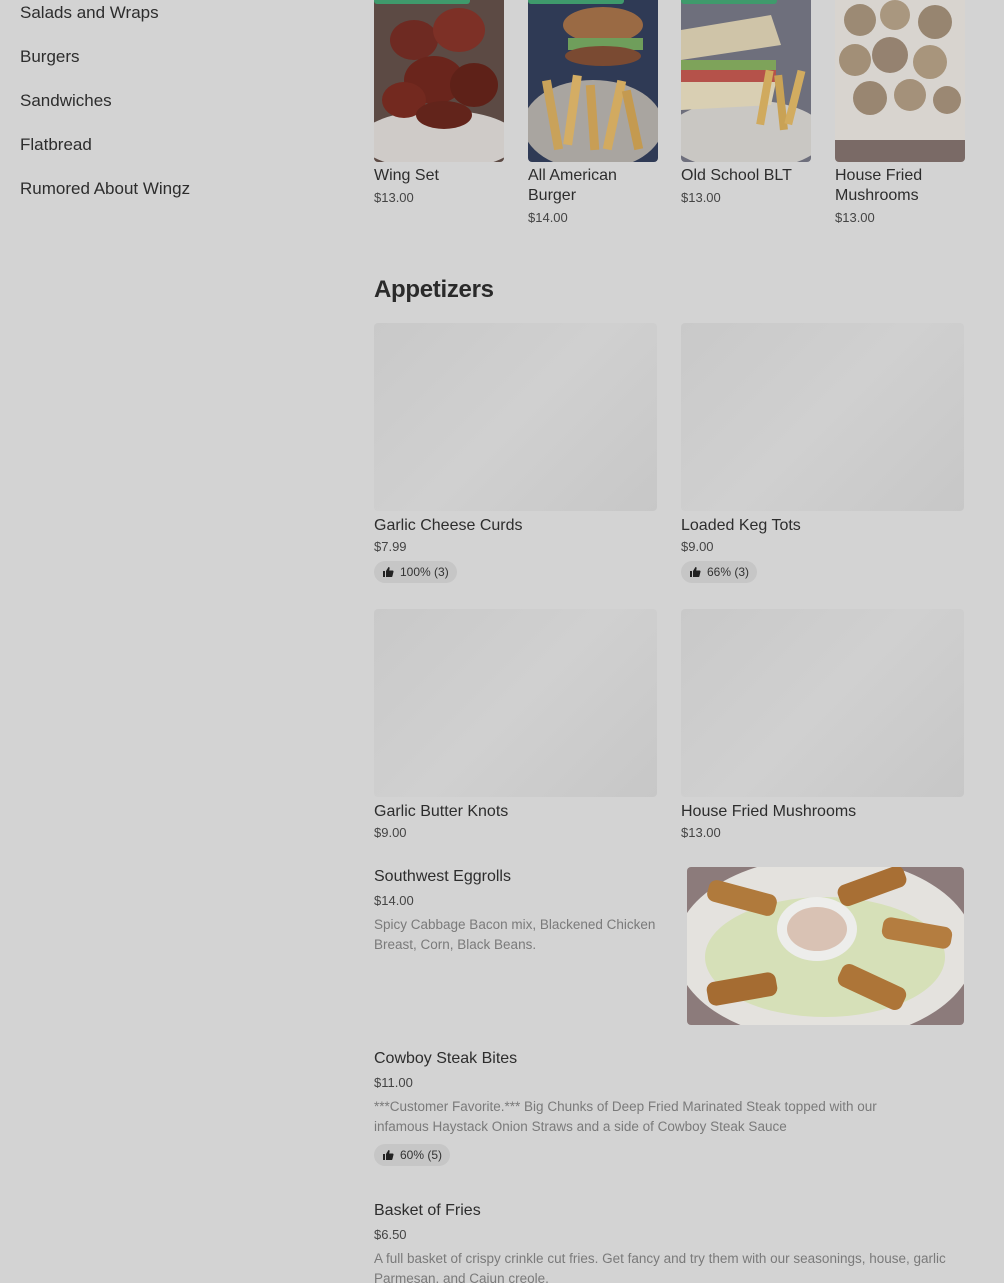 The height and width of the screenshot is (1283, 1004). Describe the element at coordinates (427, 1210) in the screenshot. I see `menu-item-name: Basket of Fries` at that location.